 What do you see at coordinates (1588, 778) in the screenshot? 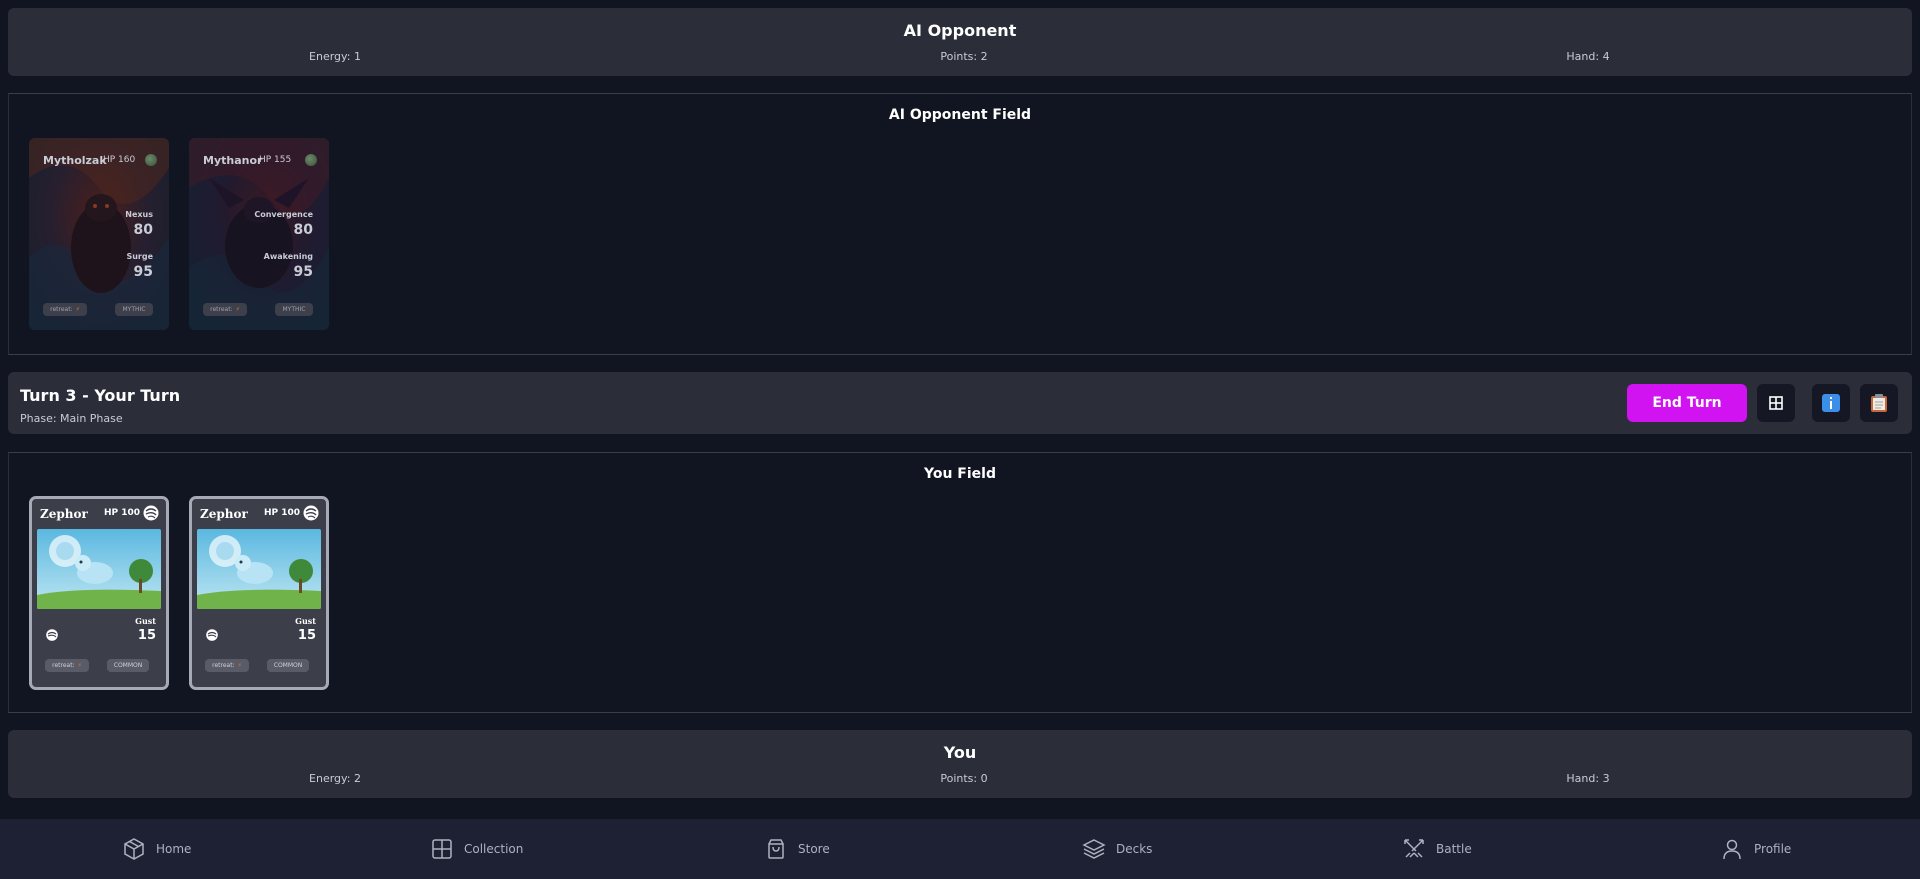
I see `player-hand: Hand: 3` at bounding box center [1588, 778].